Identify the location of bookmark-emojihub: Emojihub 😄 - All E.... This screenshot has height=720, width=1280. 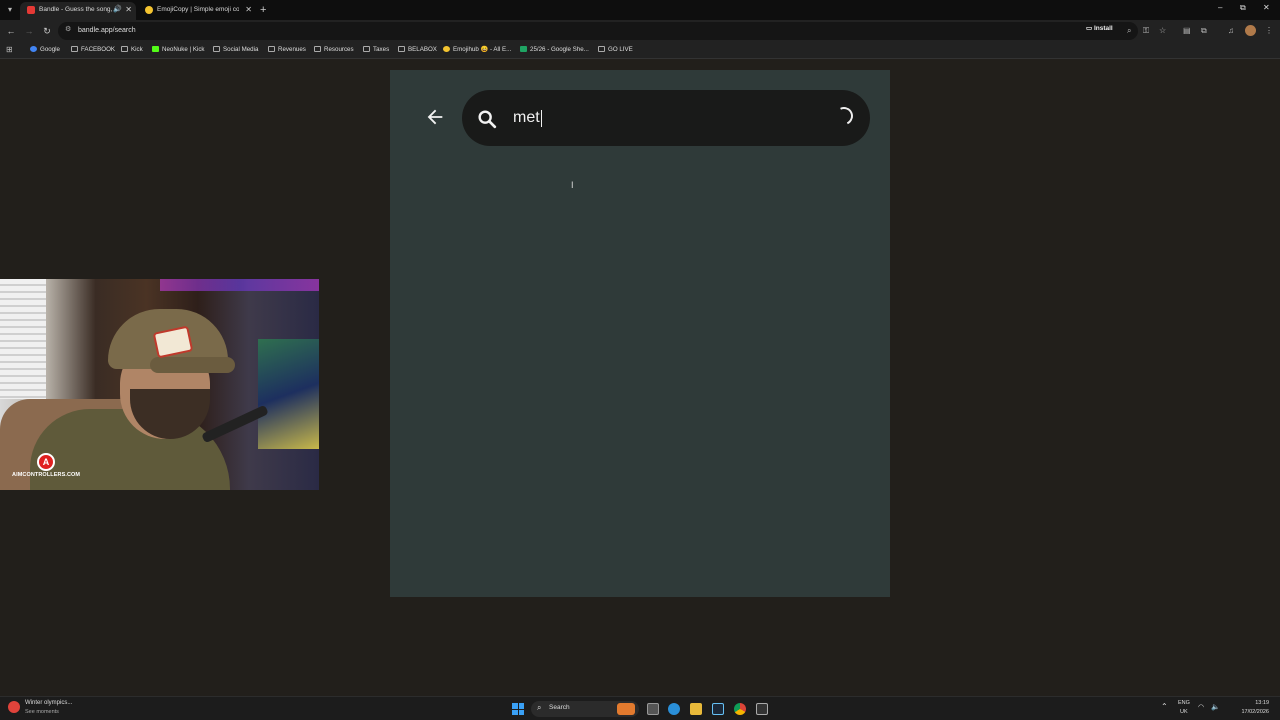
(477, 50).